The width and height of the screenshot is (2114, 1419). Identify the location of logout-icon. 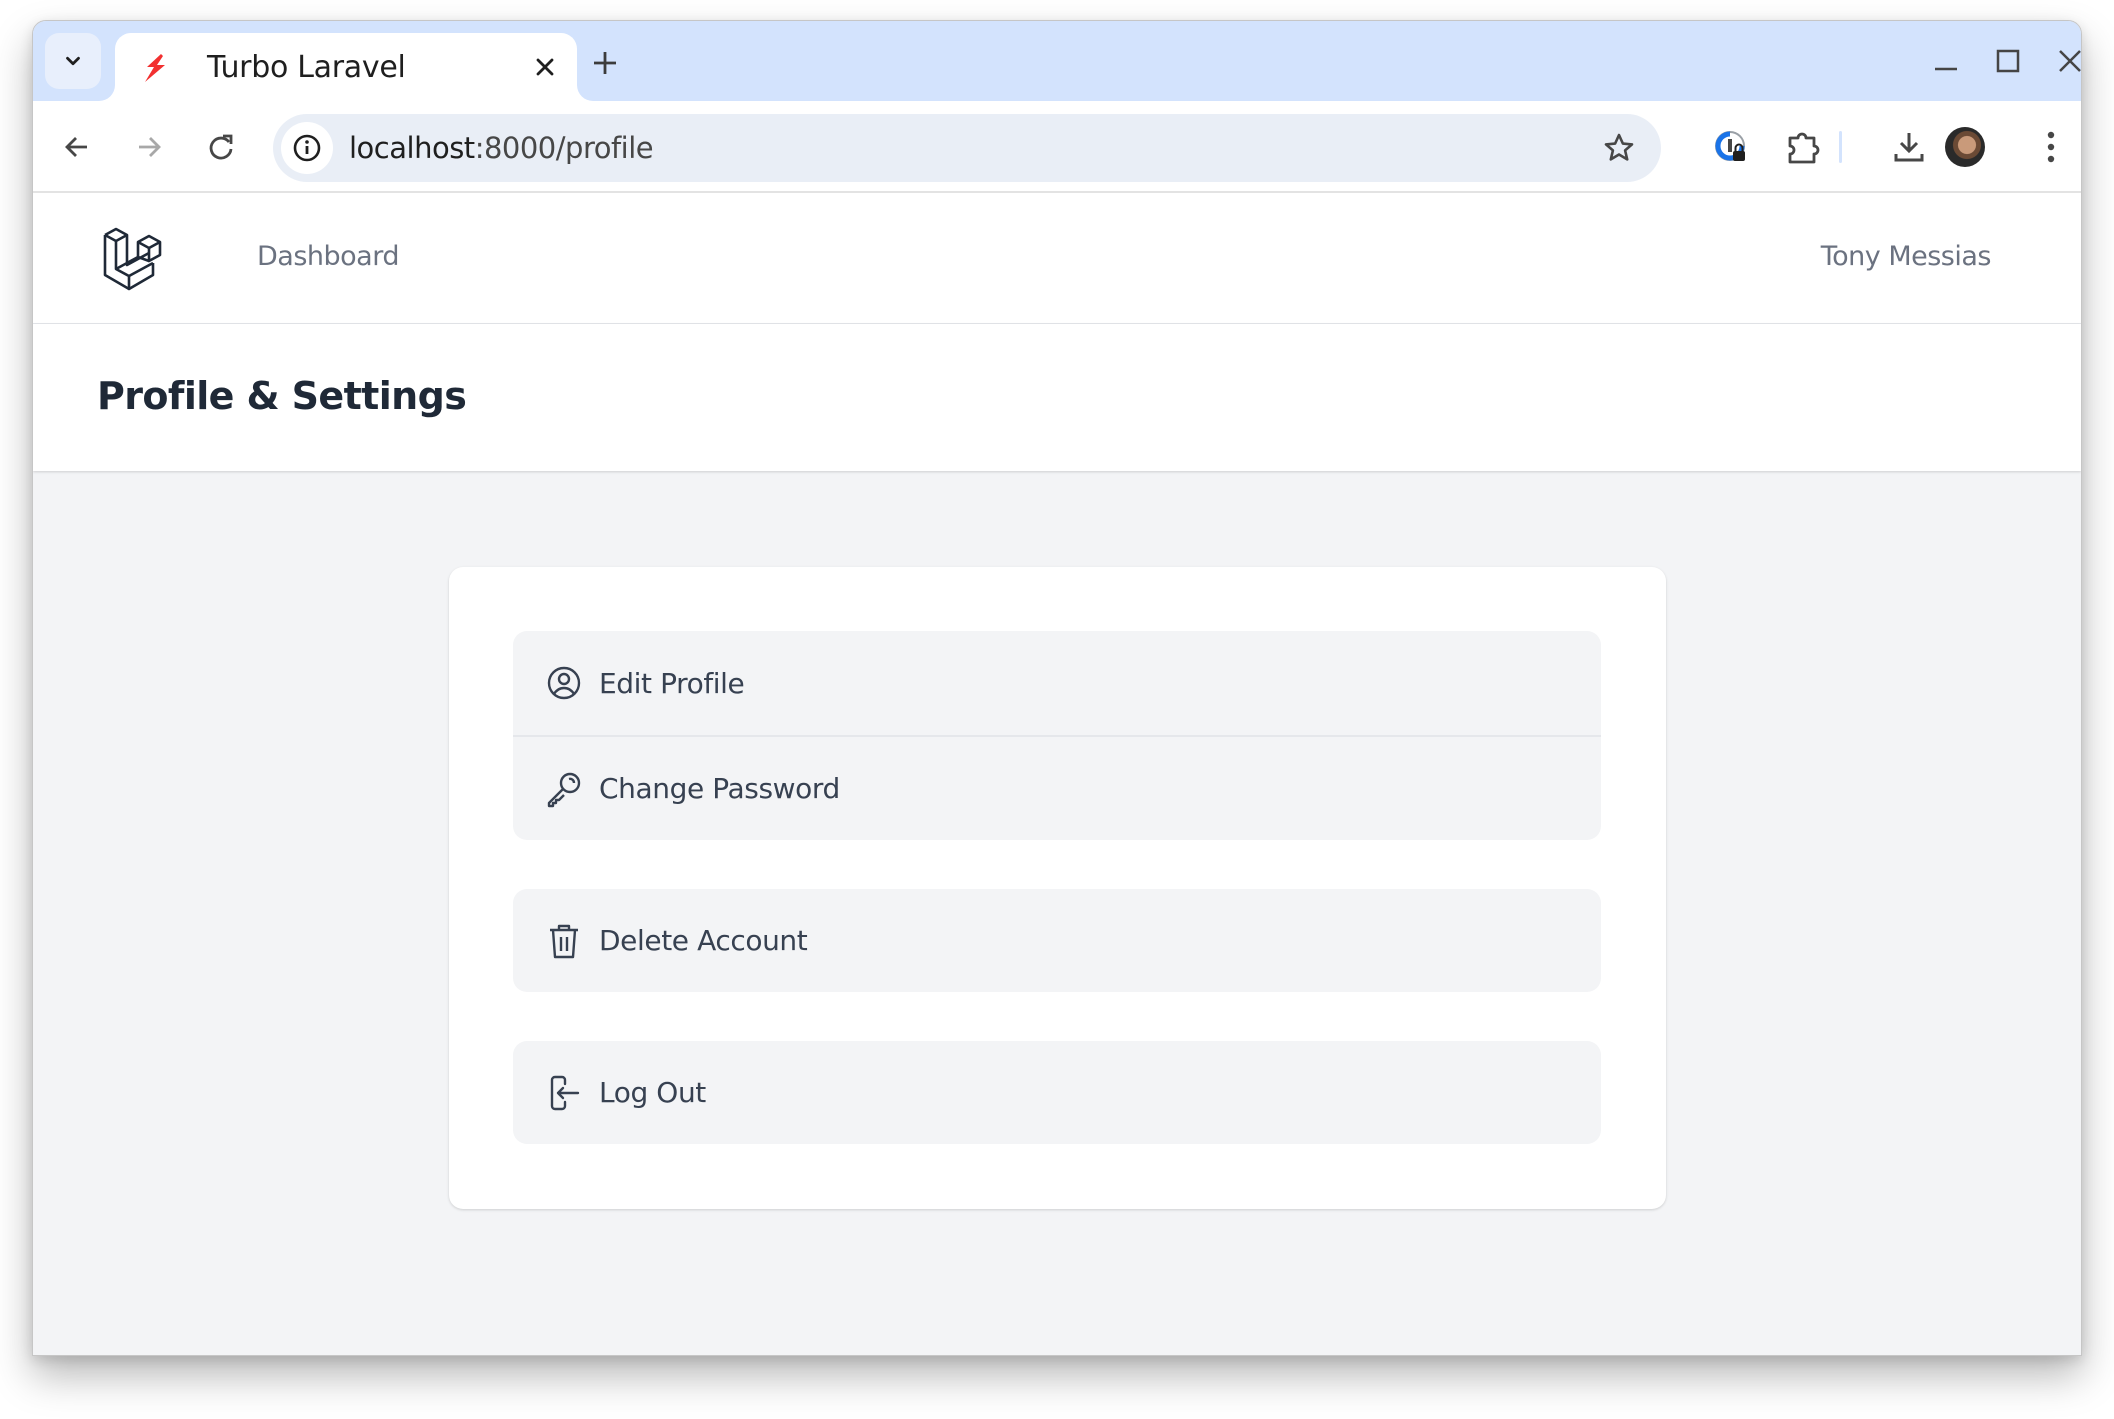
(564, 1093).